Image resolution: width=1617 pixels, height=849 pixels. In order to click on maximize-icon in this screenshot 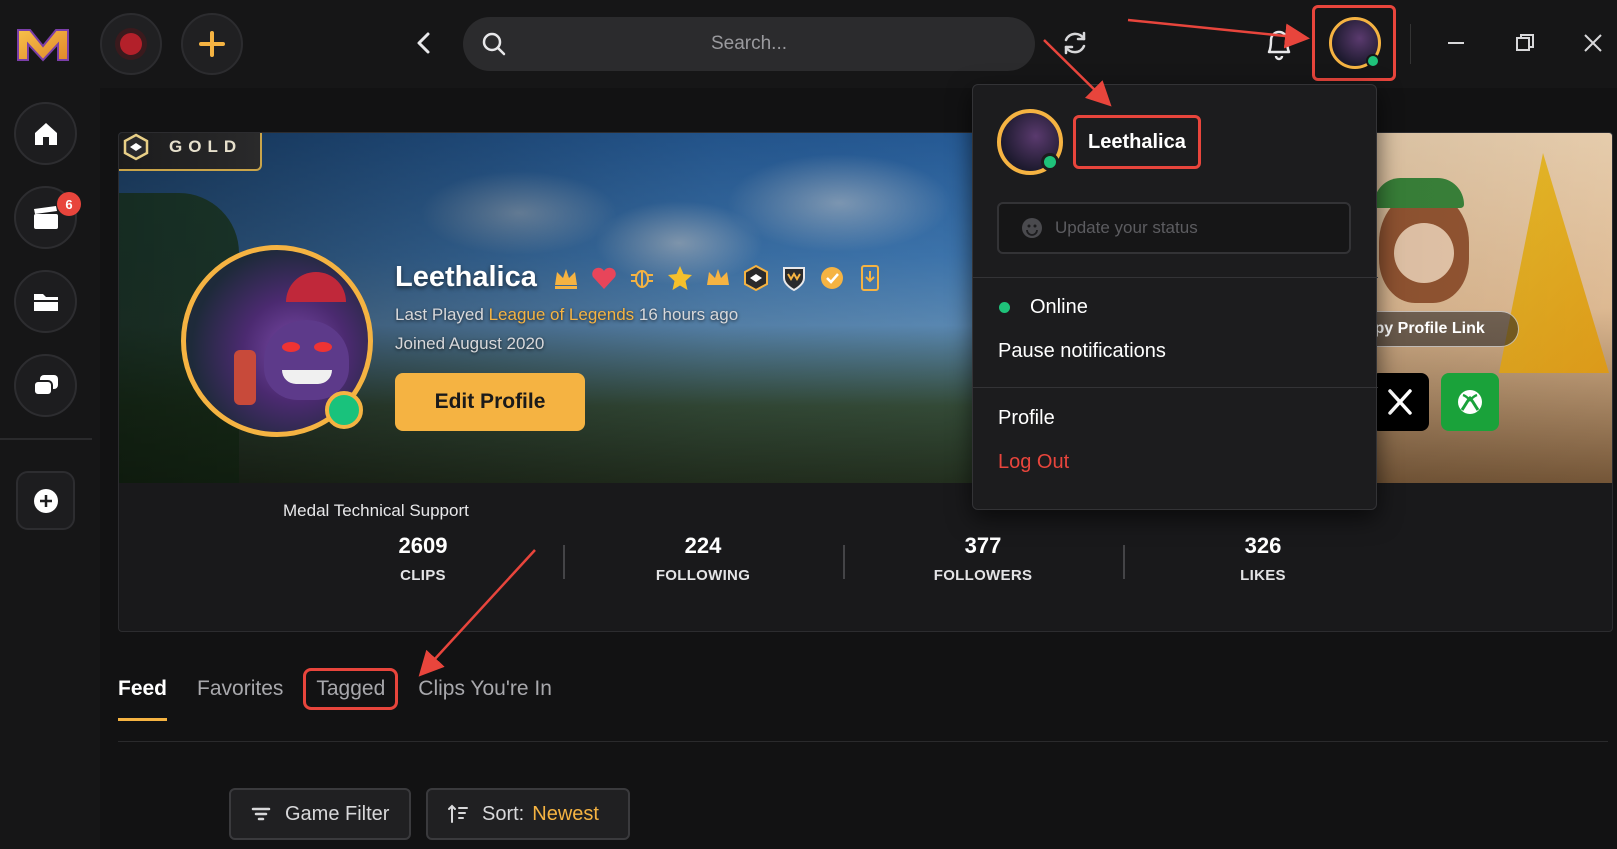, I will do `click(1525, 43)`.